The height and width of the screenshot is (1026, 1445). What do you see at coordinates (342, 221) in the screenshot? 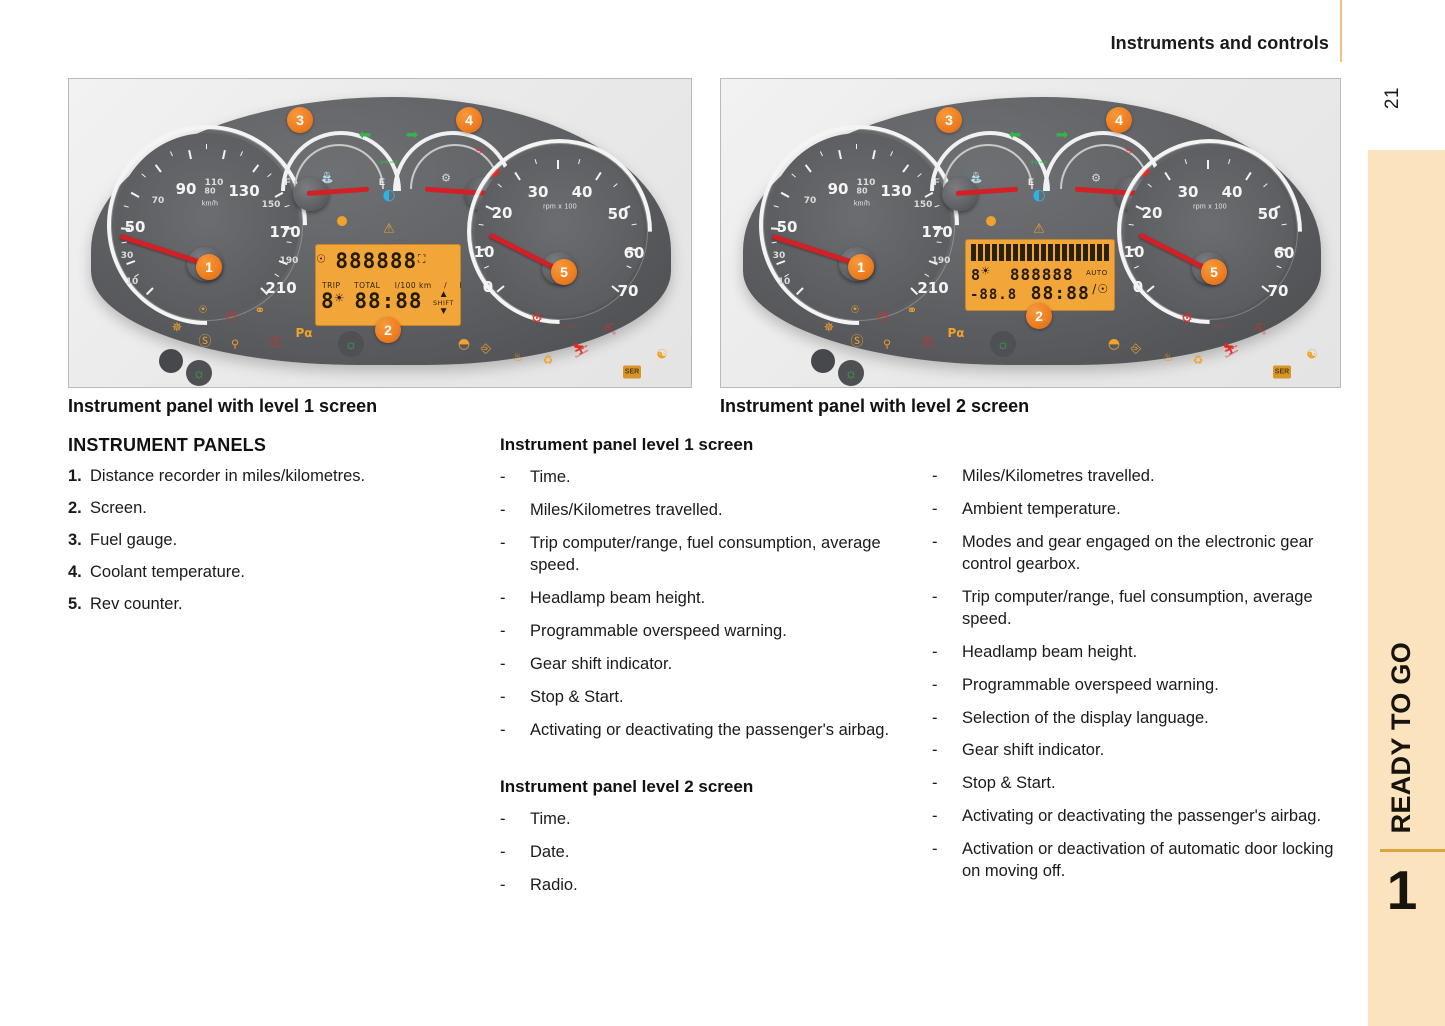
I see `low-fuel-warning-icon: ●` at bounding box center [342, 221].